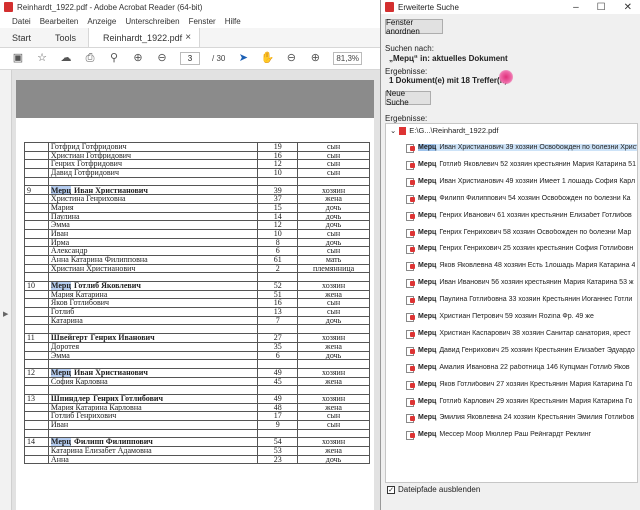 The image size is (640, 510). Describe the element at coordinates (21, 37) in the screenshot. I see `tab-start: Start` at that location.